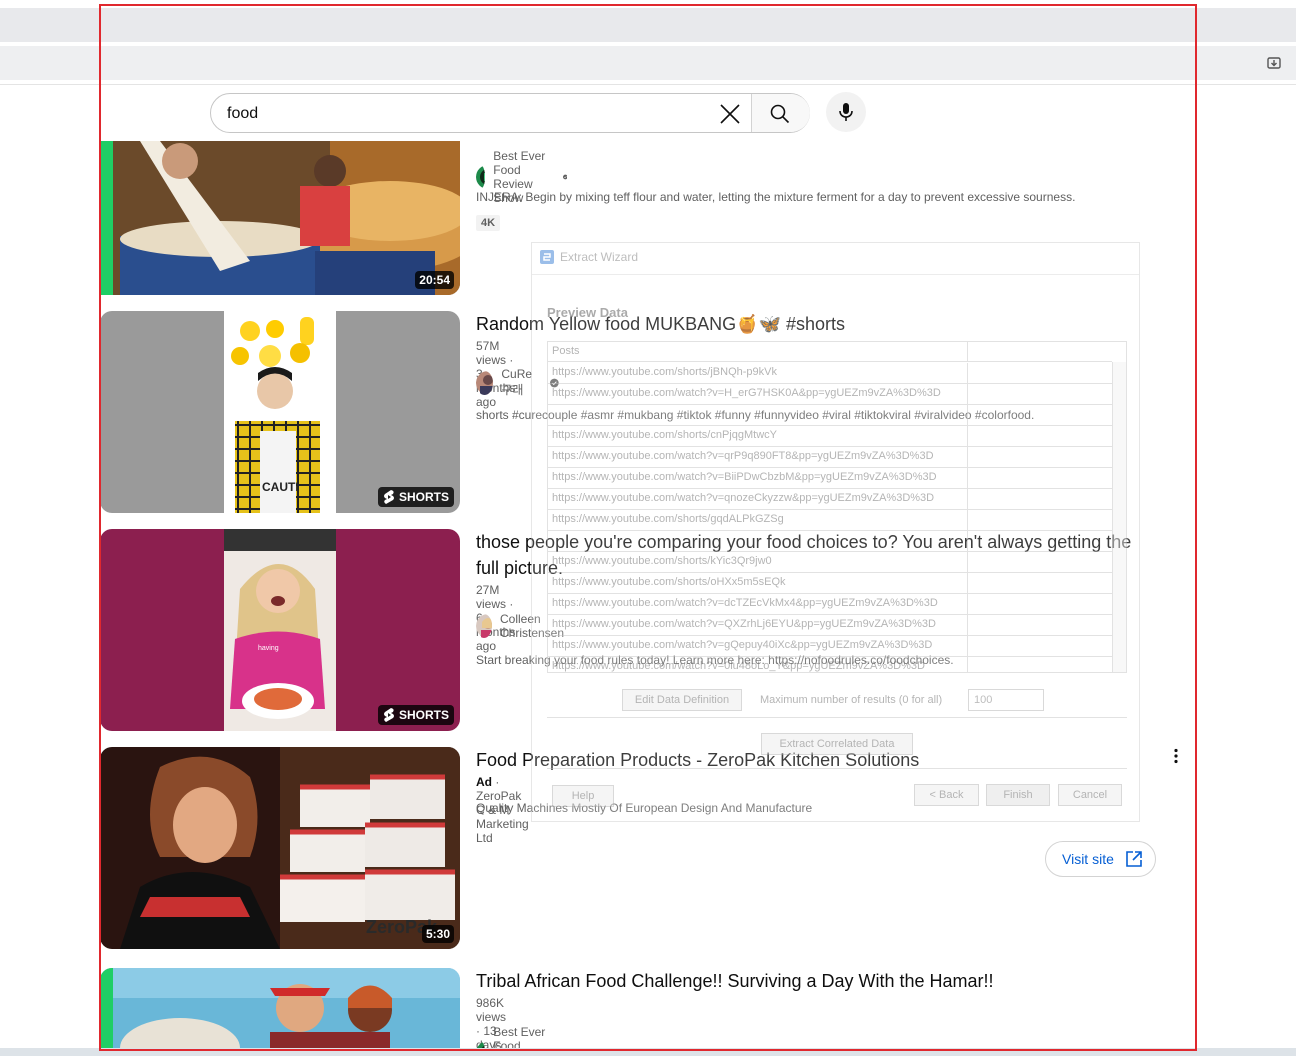  I want to click on vertical-scrollbar, so click(1119, 517).